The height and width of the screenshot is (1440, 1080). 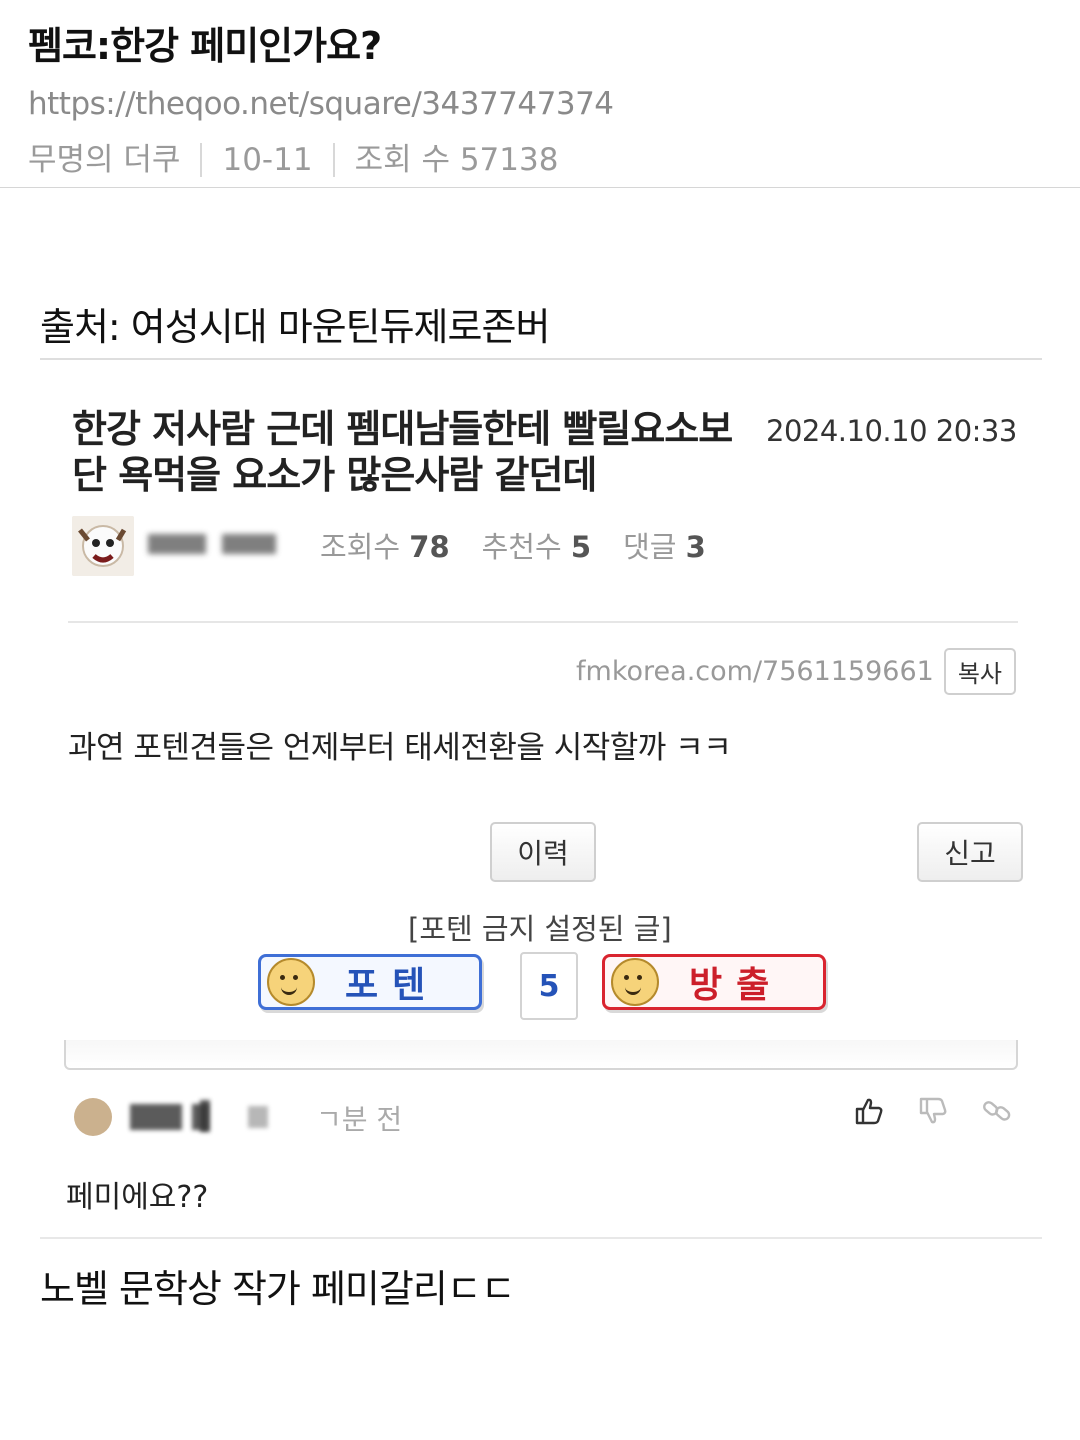 I want to click on permalink-text: fmkorea.com/7561159661, so click(x=755, y=671).